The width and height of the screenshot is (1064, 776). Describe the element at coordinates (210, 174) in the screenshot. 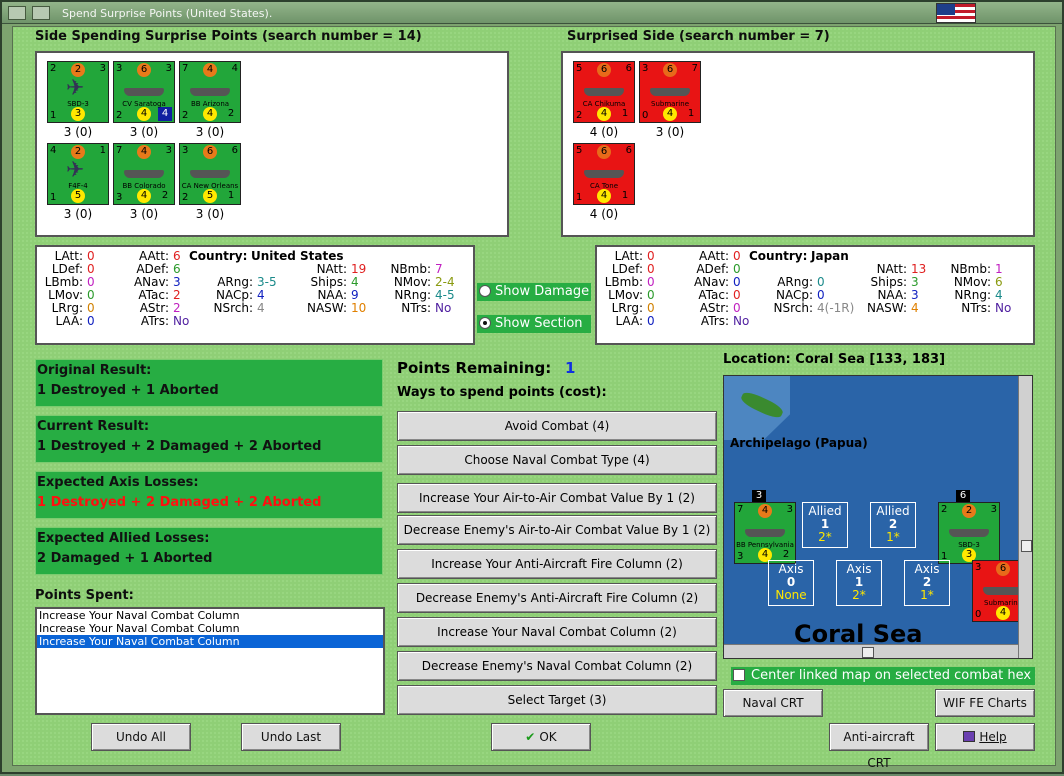

I see `unit-counter: 6 3 6 2 1 5 CA New Orleans` at that location.